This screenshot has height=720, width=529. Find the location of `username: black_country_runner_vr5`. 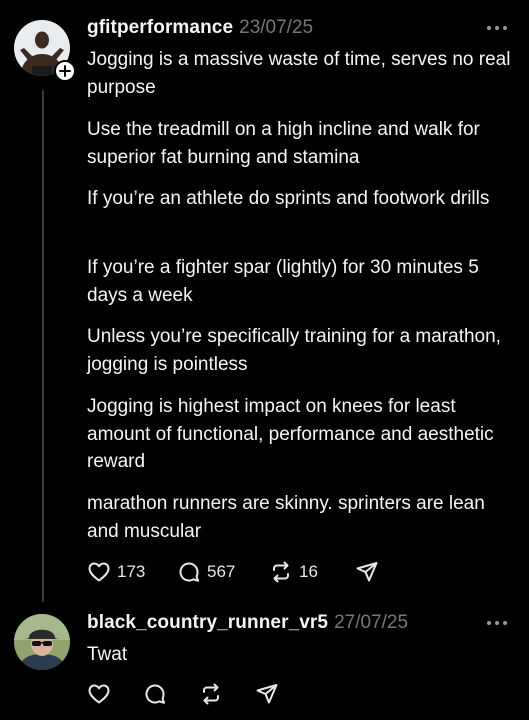

username: black_country_runner_vr5 is located at coordinates (207, 623).